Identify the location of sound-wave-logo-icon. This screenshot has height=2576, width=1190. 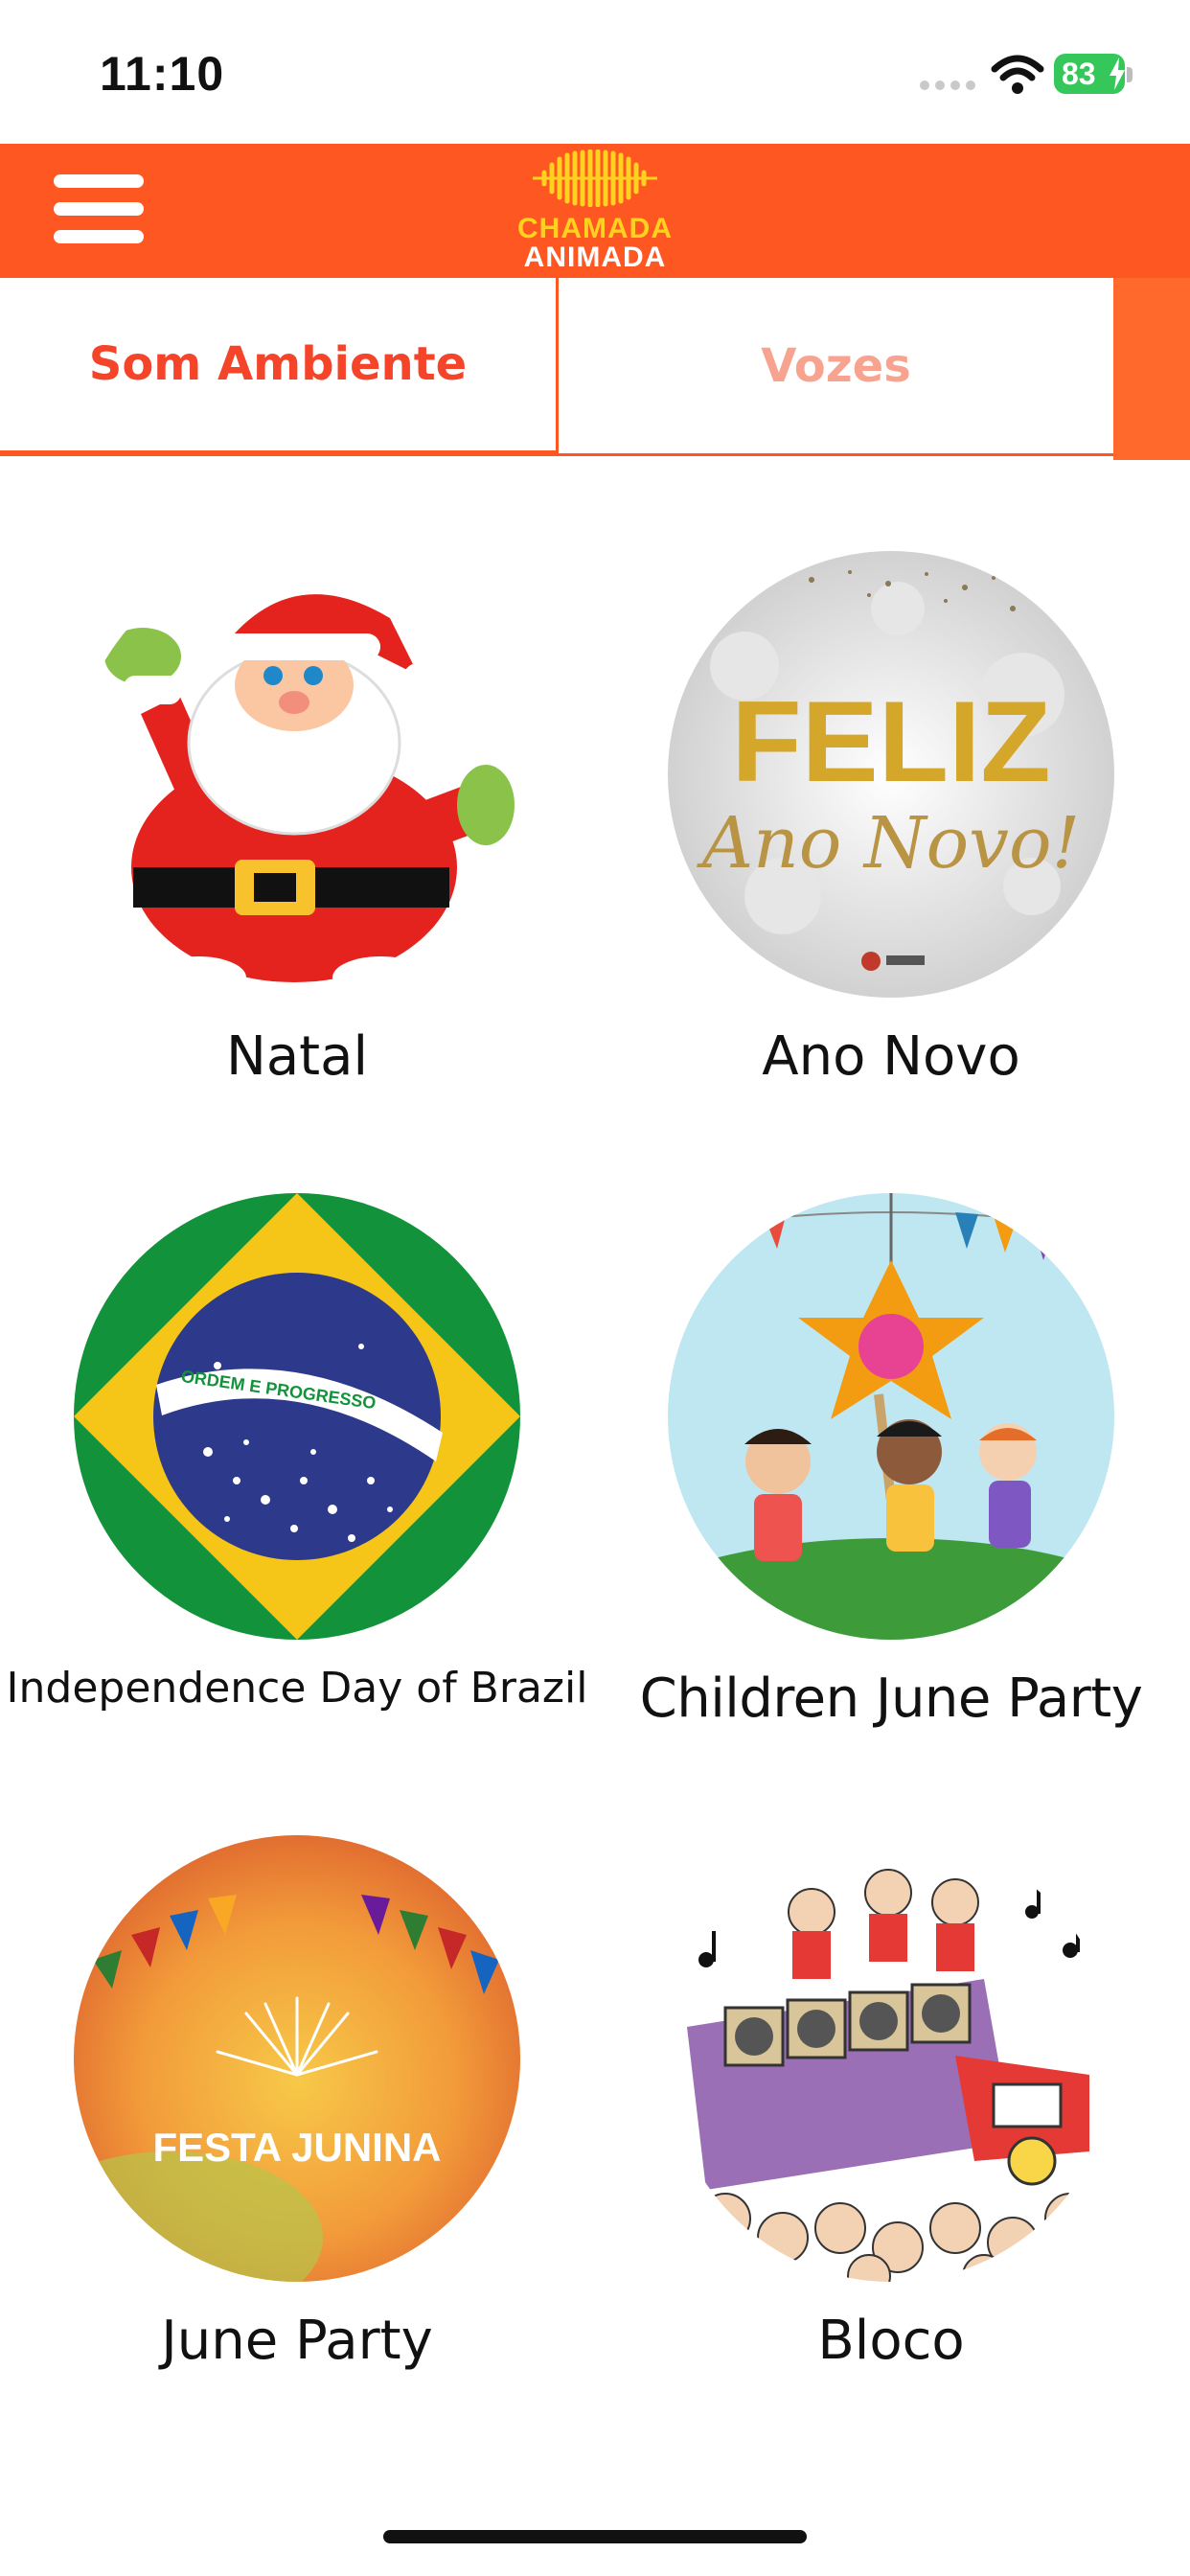
(595, 178).